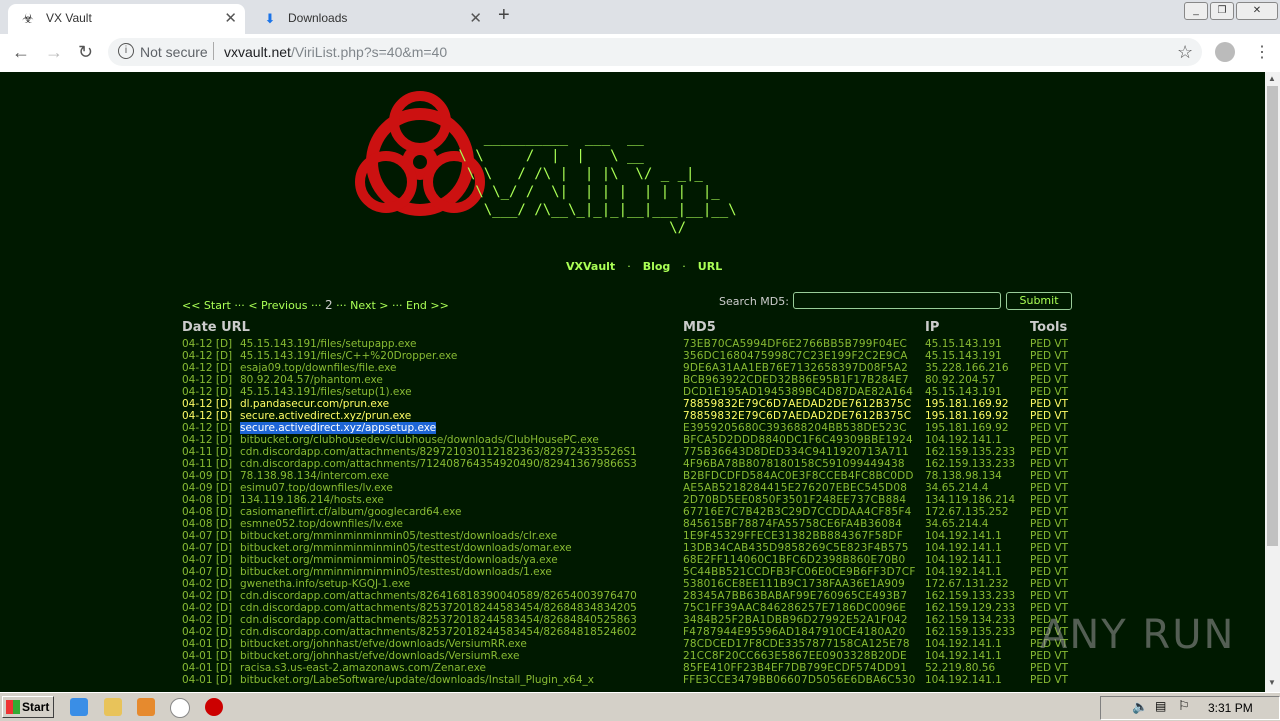  I want to click on window-close-button: ✕, so click(1257, 11).